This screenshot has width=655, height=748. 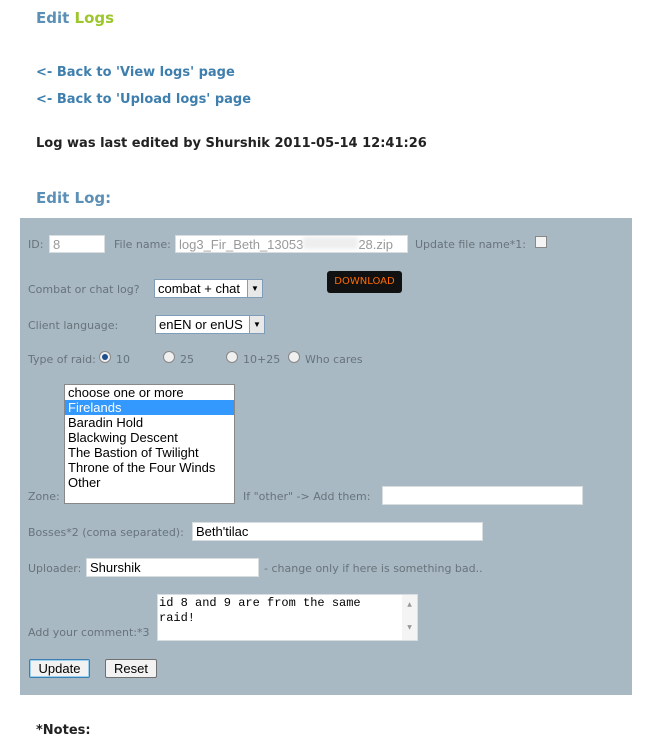 What do you see at coordinates (36, 244) in the screenshot?
I see `id-label: ID:` at bounding box center [36, 244].